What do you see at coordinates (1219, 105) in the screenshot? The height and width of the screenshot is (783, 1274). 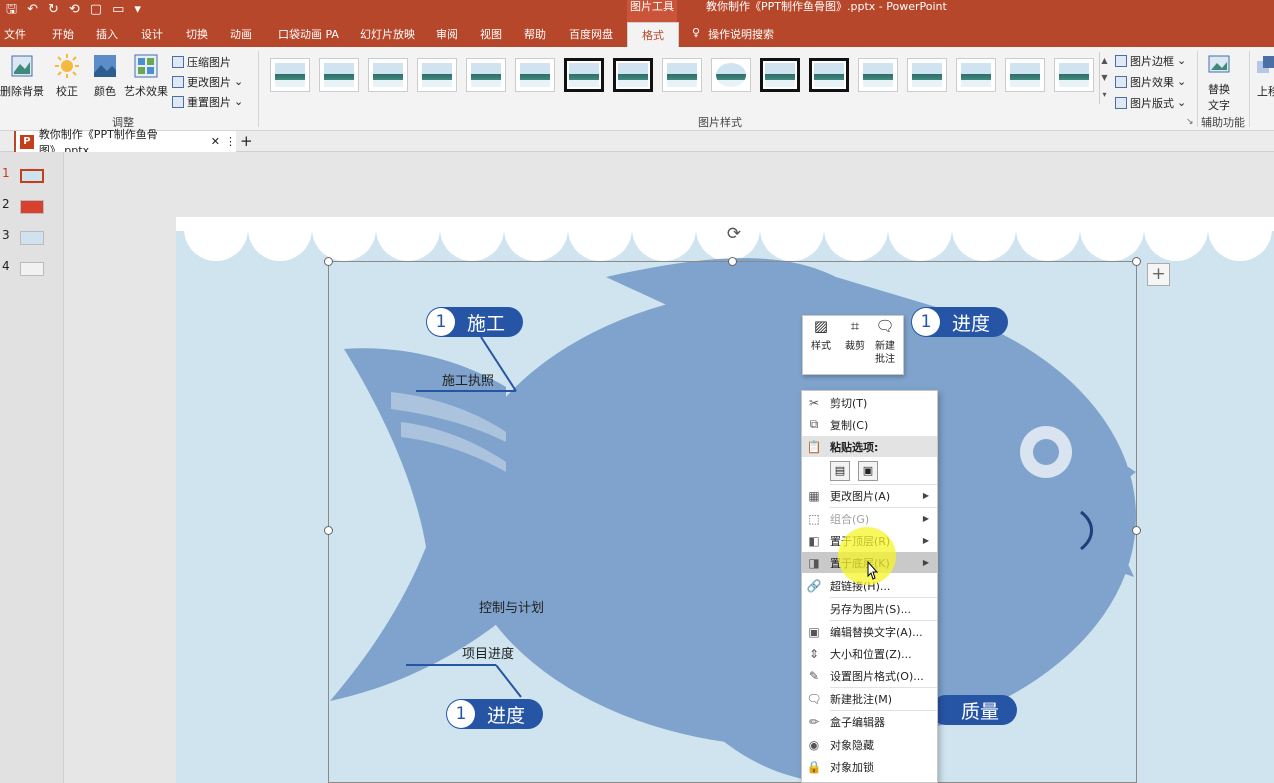 I see `alt-text-label-2: 文字` at bounding box center [1219, 105].